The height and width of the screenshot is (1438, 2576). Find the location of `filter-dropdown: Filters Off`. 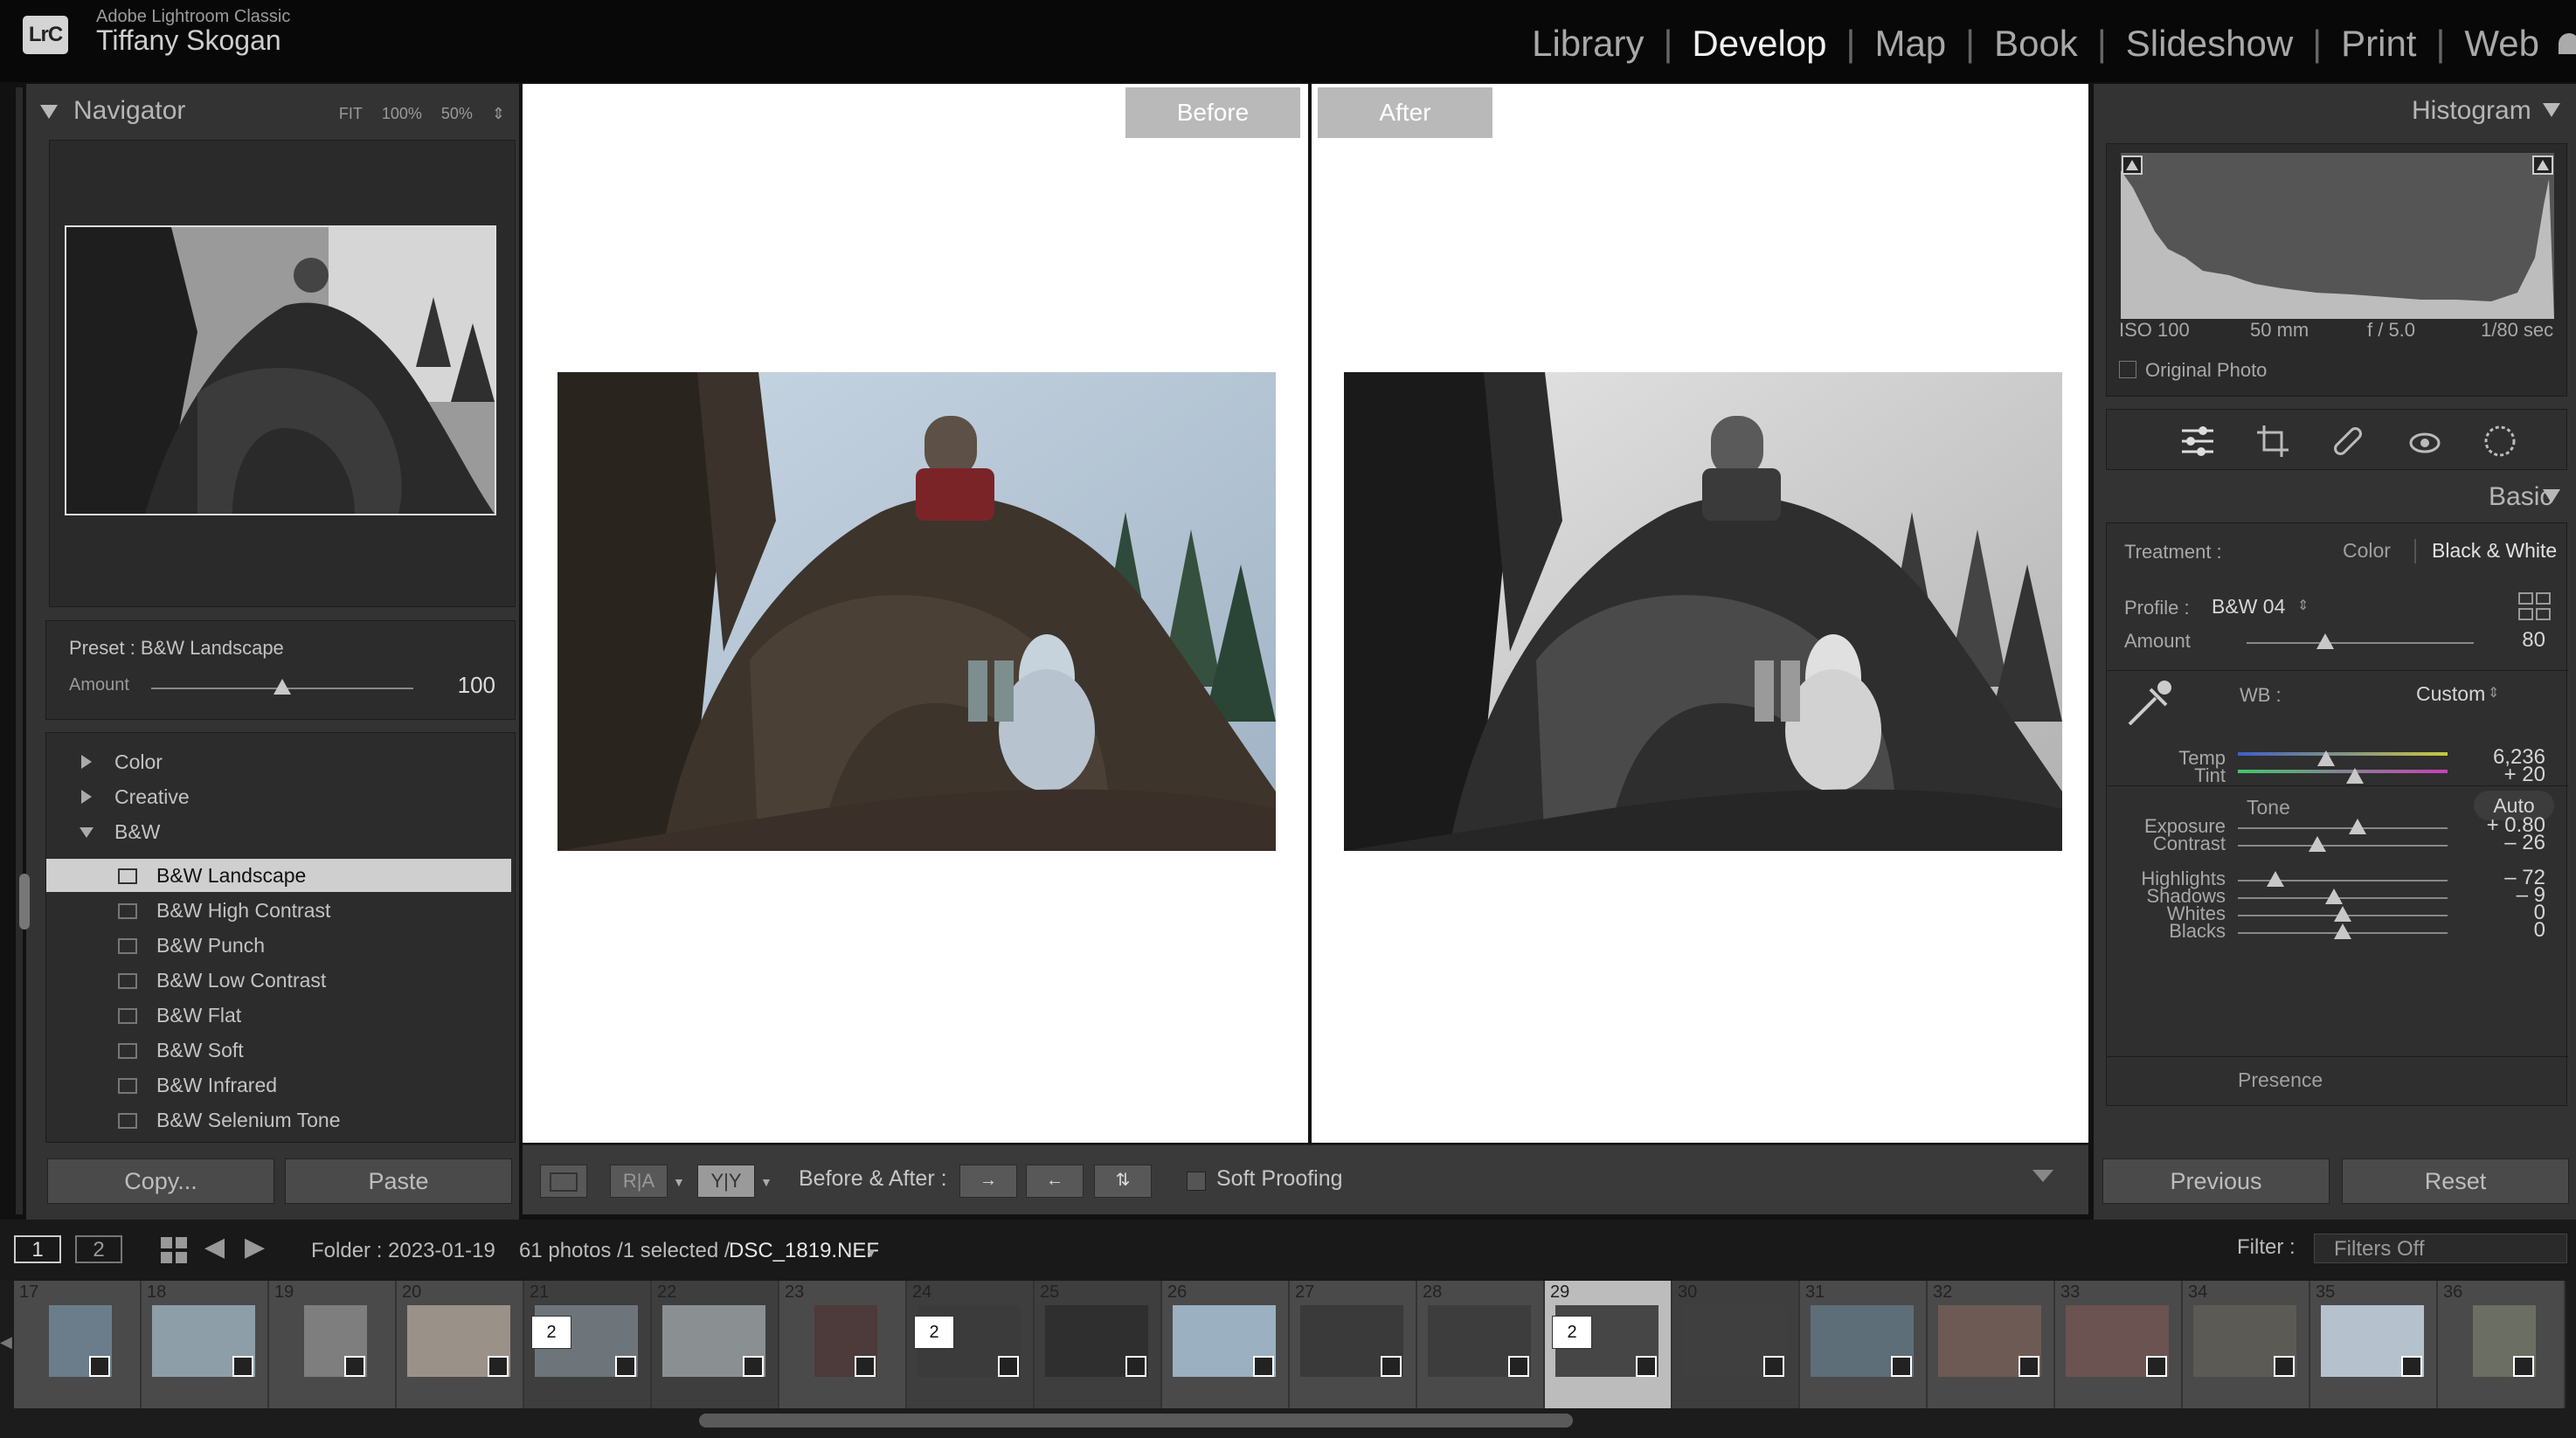

filter-dropdown: Filters Off is located at coordinates (2440, 1248).